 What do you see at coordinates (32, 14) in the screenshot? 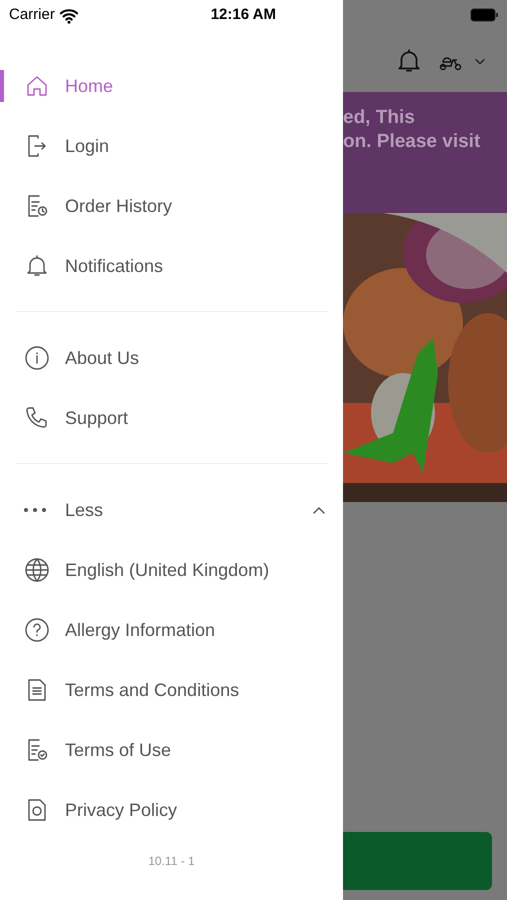
I see `carrier-name: Carrier` at bounding box center [32, 14].